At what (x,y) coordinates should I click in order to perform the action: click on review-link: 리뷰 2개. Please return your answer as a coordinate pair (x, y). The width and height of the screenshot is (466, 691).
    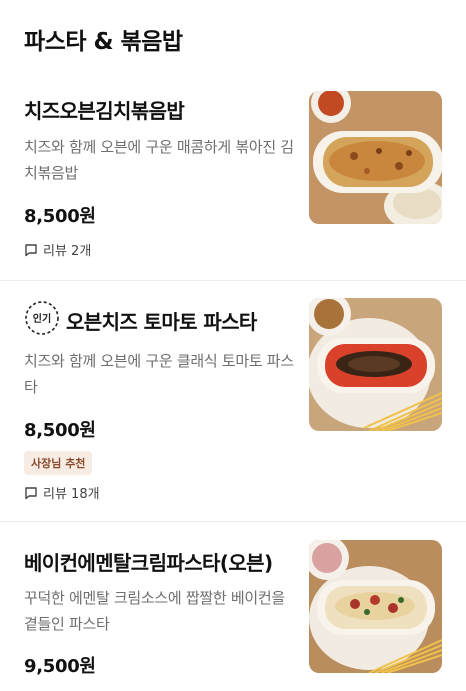
    Looking at the image, I should click on (57, 249).